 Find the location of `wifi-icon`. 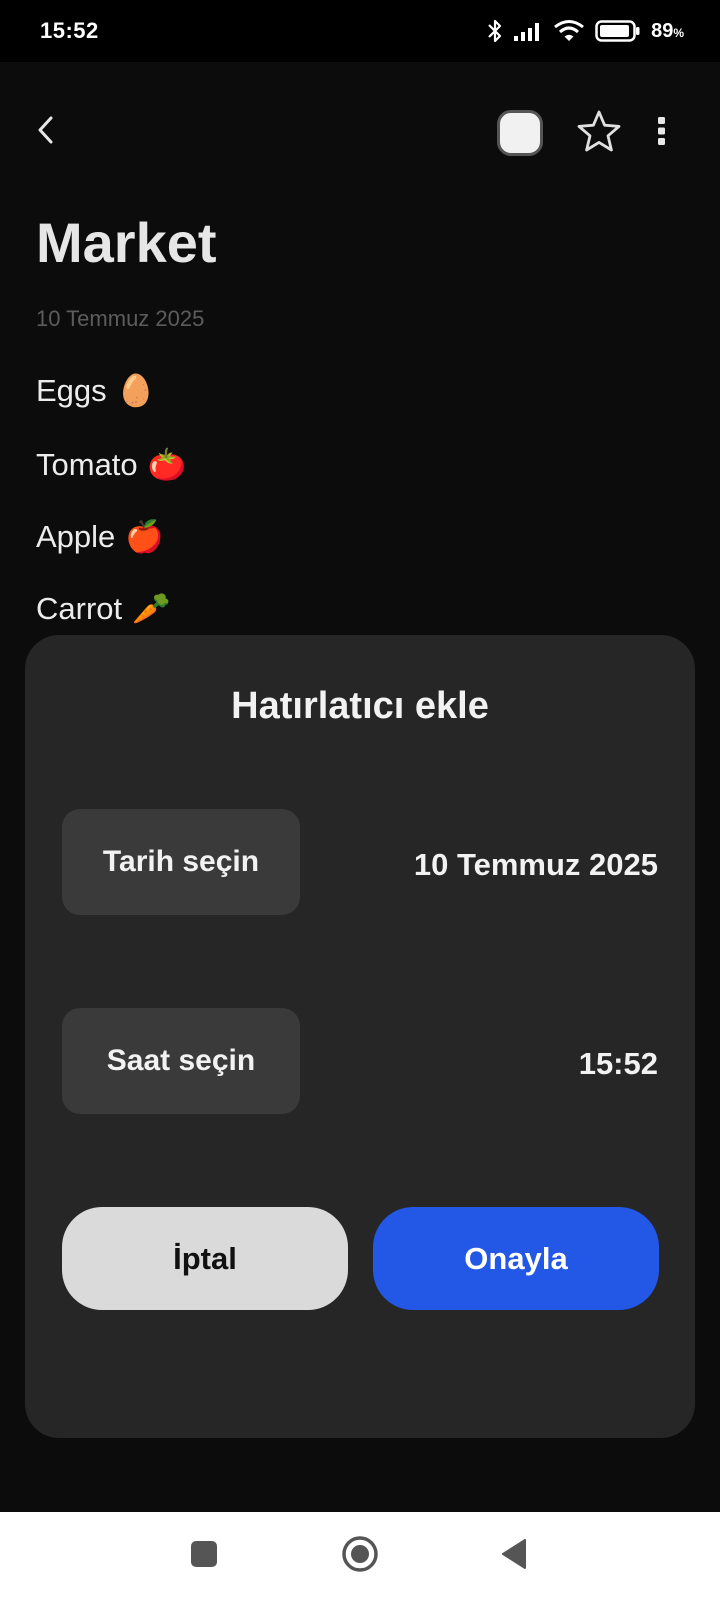

wifi-icon is located at coordinates (569, 31).